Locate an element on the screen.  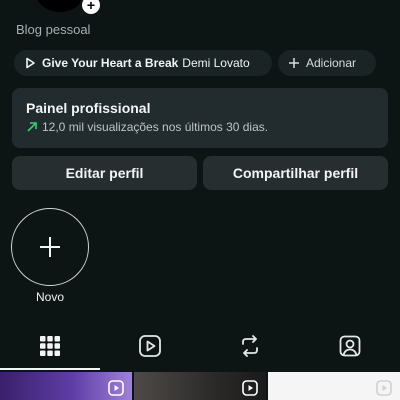
add-chip-button: Adicionar is located at coordinates (327, 63).